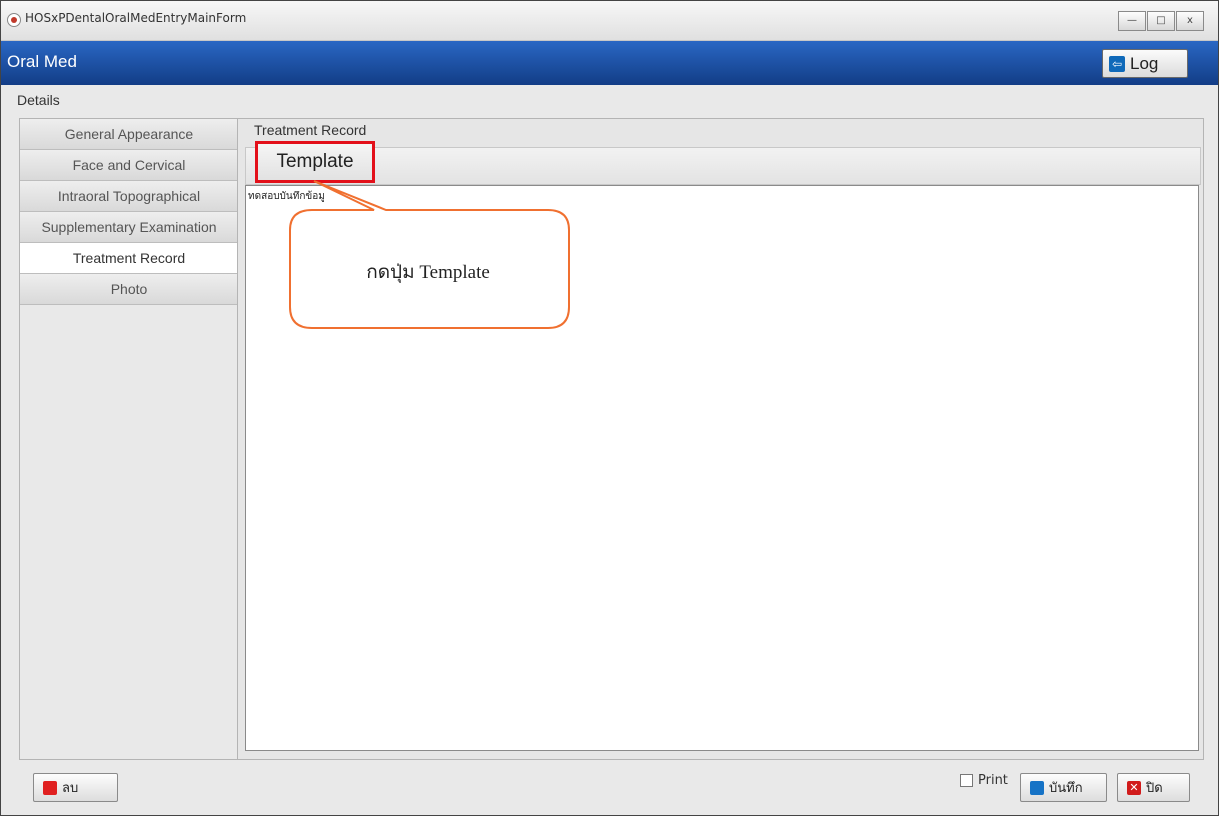 This screenshot has width=1219, height=816. What do you see at coordinates (129, 289) in the screenshot?
I see `sidebar-item-photo: Photo` at bounding box center [129, 289].